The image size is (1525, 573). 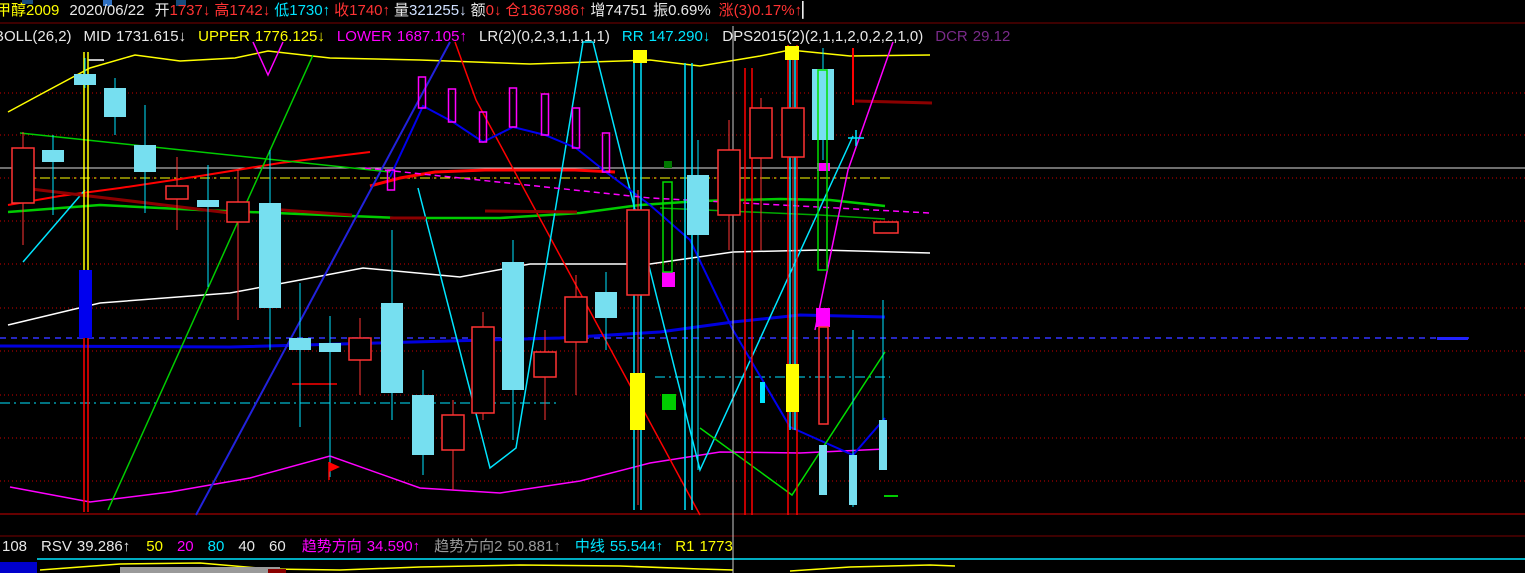 What do you see at coordinates (716, 546) in the screenshot?
I see `sub-indicator-segment: 1773` at bounding box center [716, 546].